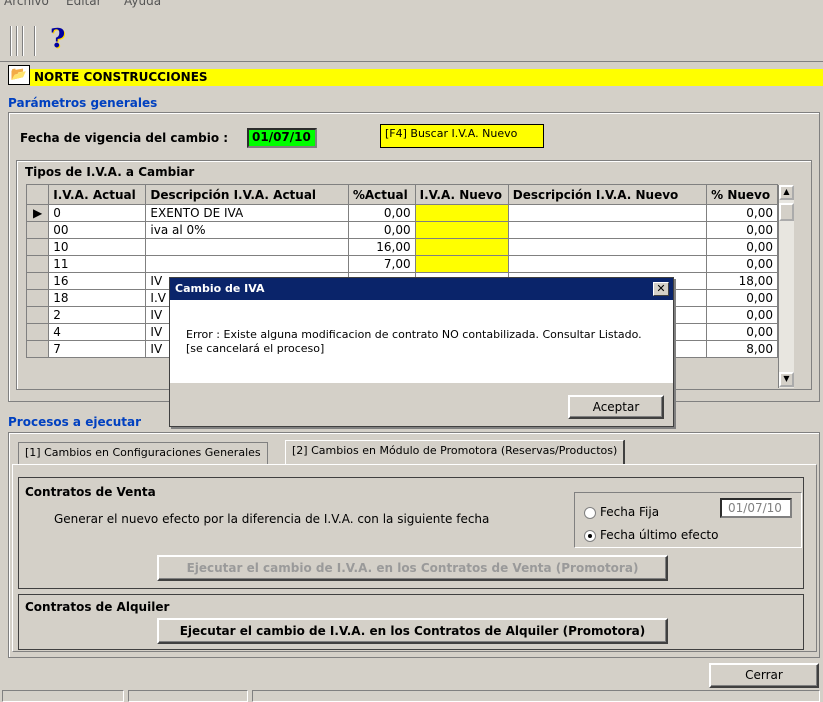 This screenshot has width=823, height=702. What do you see at coordinates (97, 213) in the screenshot?
I see `cell-iva-actual: 0` at bounding box center [97, 213].